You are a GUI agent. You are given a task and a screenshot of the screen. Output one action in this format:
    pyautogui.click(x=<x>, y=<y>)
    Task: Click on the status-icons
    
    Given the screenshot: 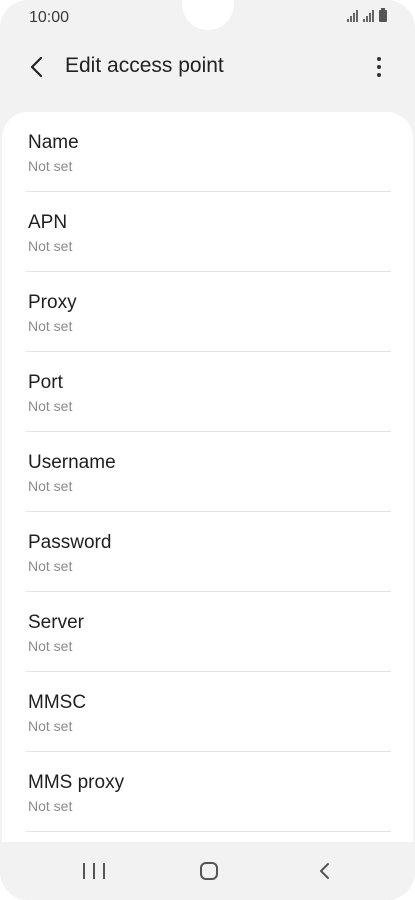 What is the action you would take?
    pyautogui.click(x=367, y=15)
    